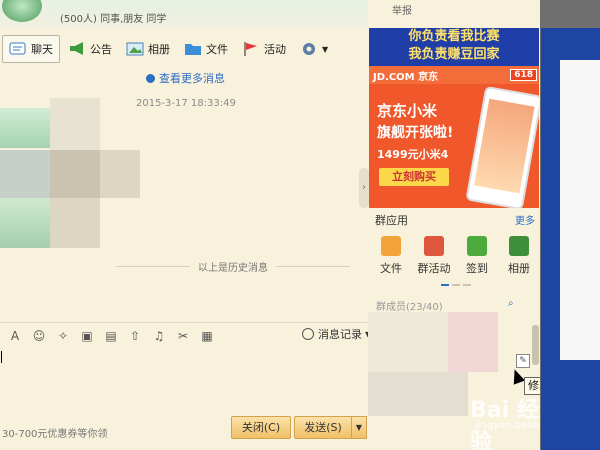  I want to click on app-album: 相册, so click(518, 256).